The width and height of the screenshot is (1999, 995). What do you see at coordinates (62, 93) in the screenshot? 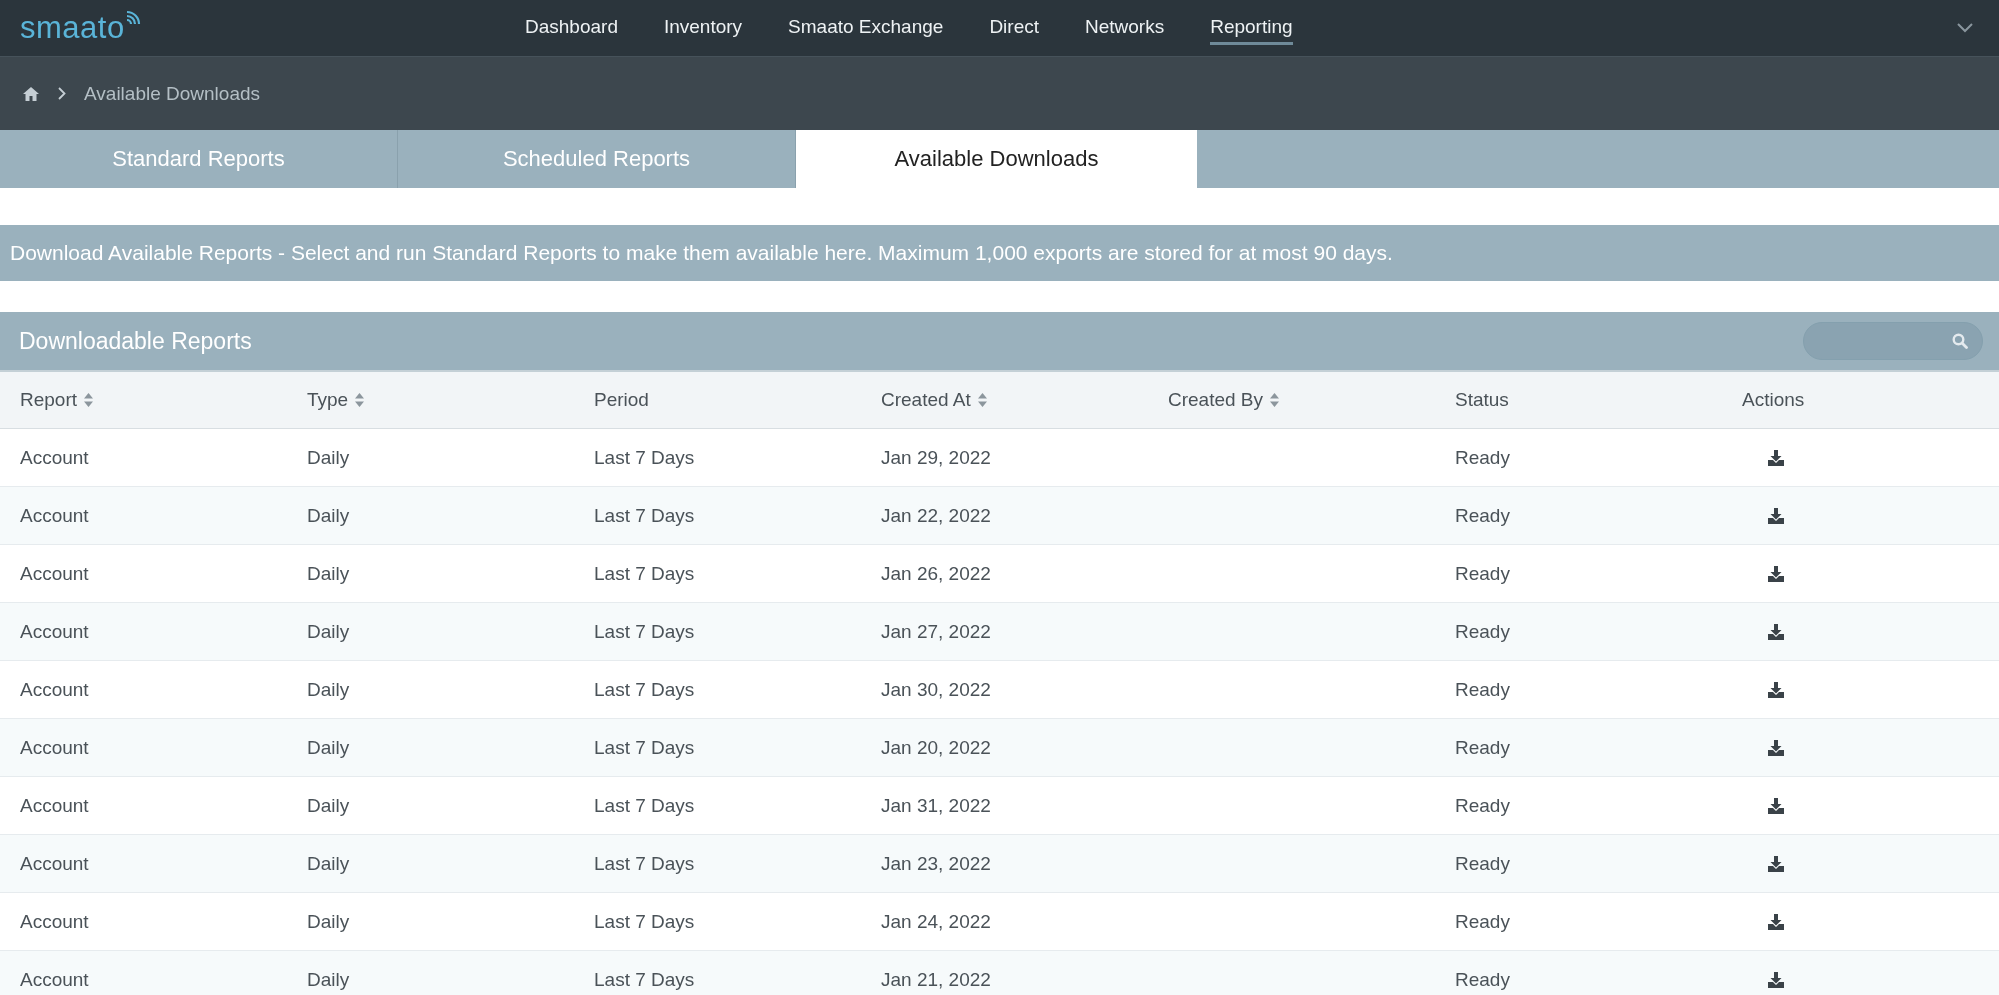
I see `chevron-right-icon` at bounding box center [62, 93].